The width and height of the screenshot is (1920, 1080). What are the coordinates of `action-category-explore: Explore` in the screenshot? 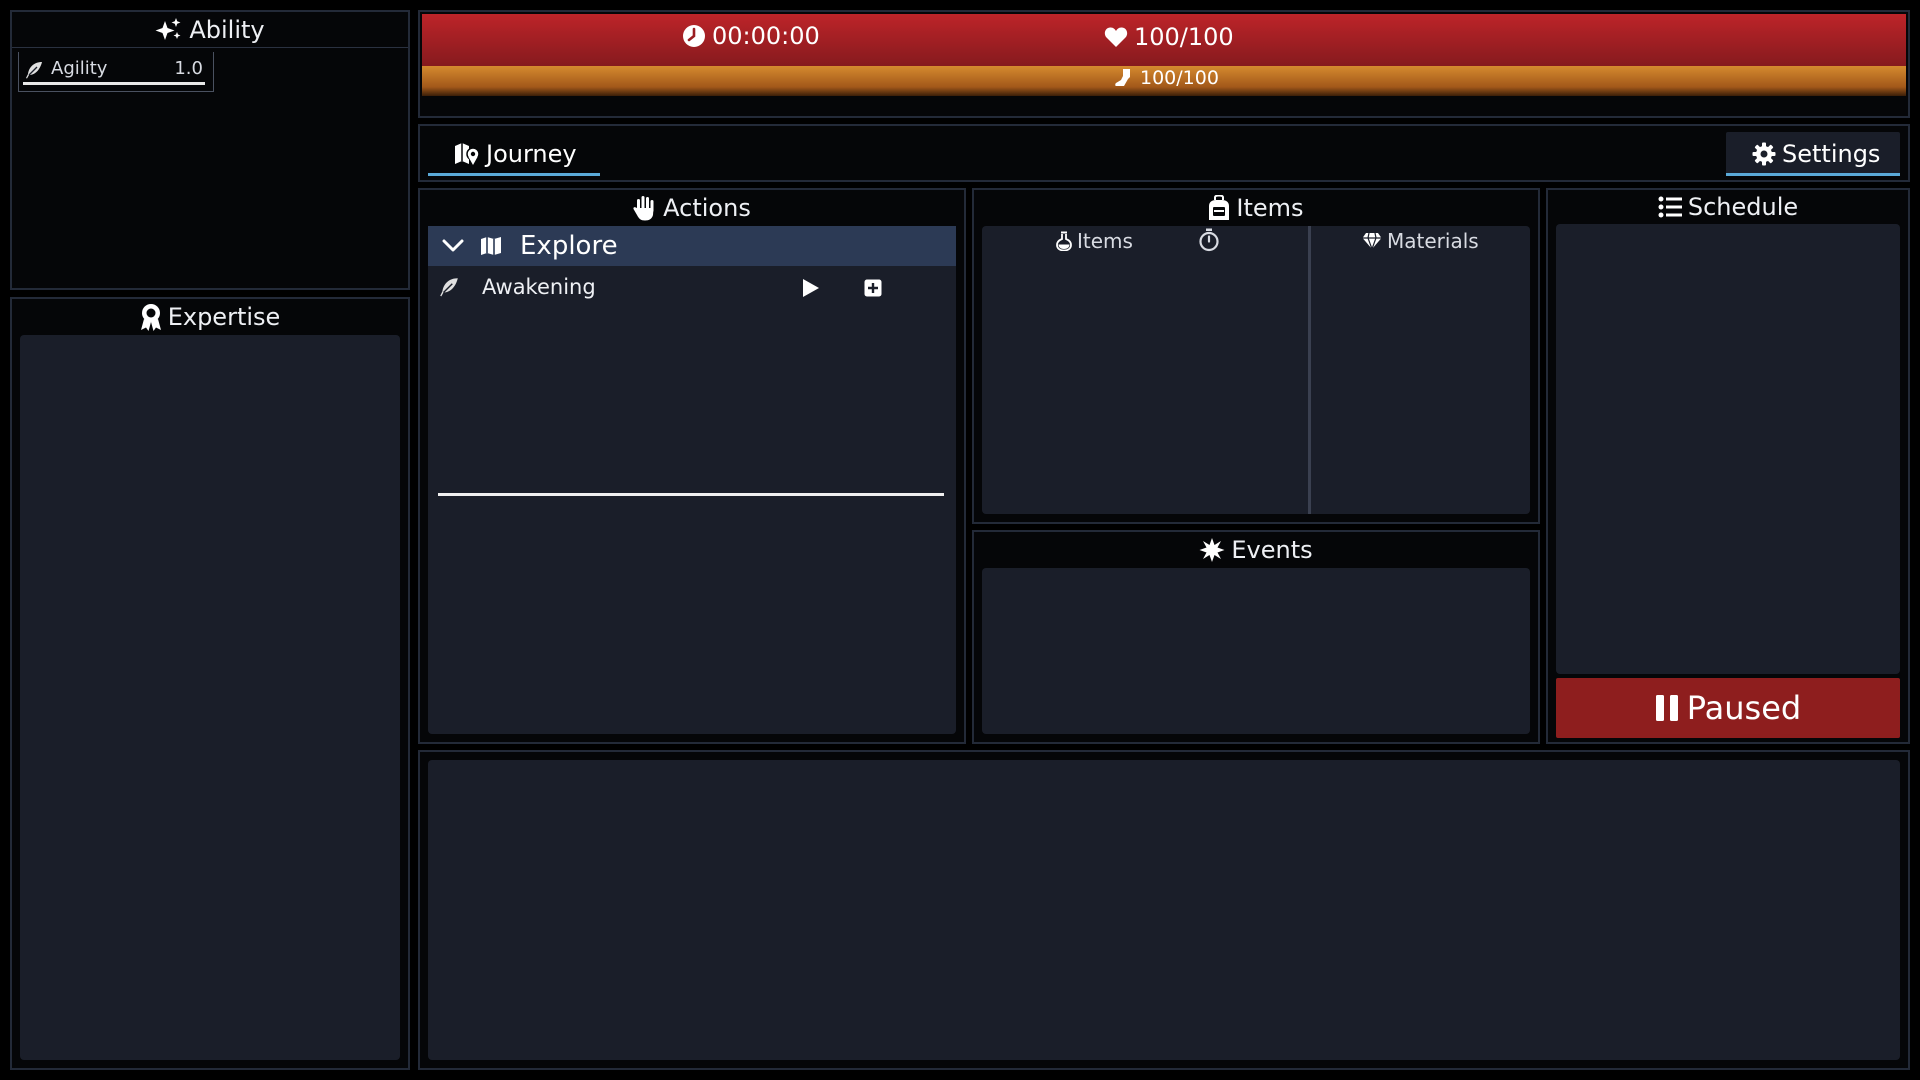 It's located at (692, 246).